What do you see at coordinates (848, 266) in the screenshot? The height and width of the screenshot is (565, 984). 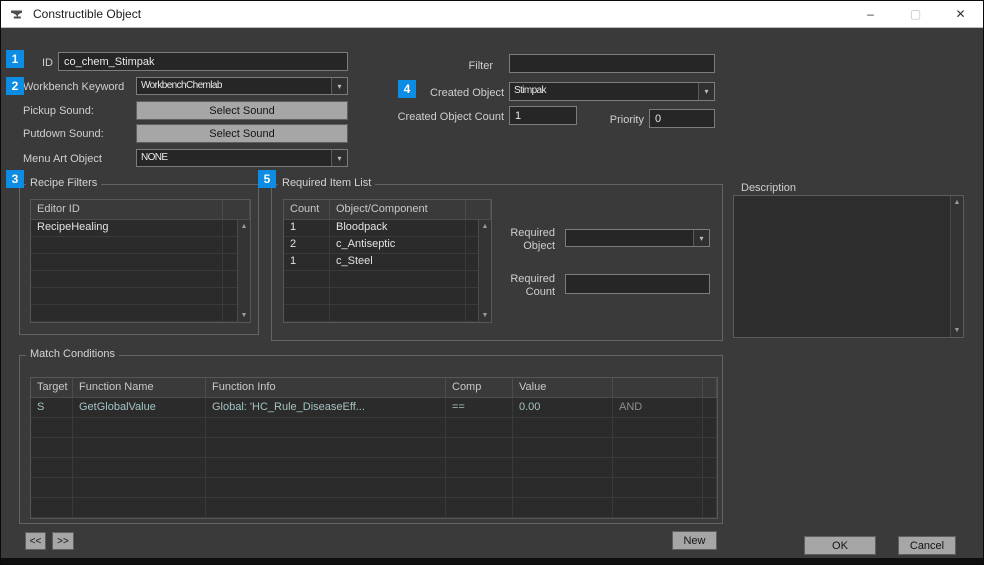 I see `description-textarea: ▲ ▼` at bounding box center [848, 266].